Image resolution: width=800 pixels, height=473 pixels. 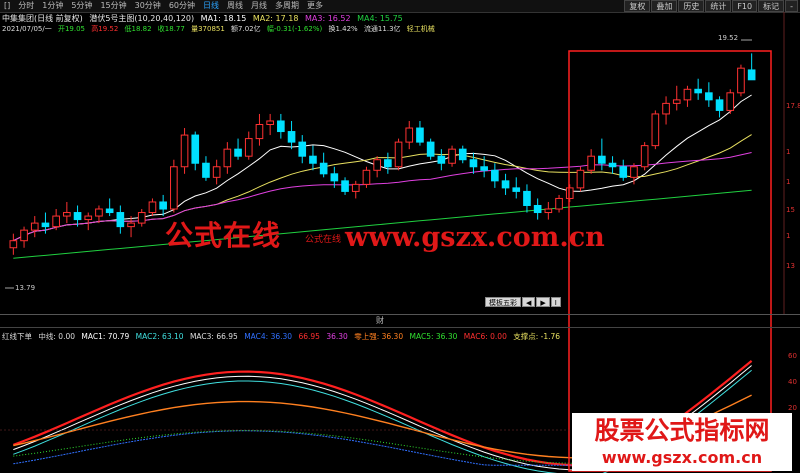 I want to click on prev-template-button: ◀, so click(x=529, y=302).